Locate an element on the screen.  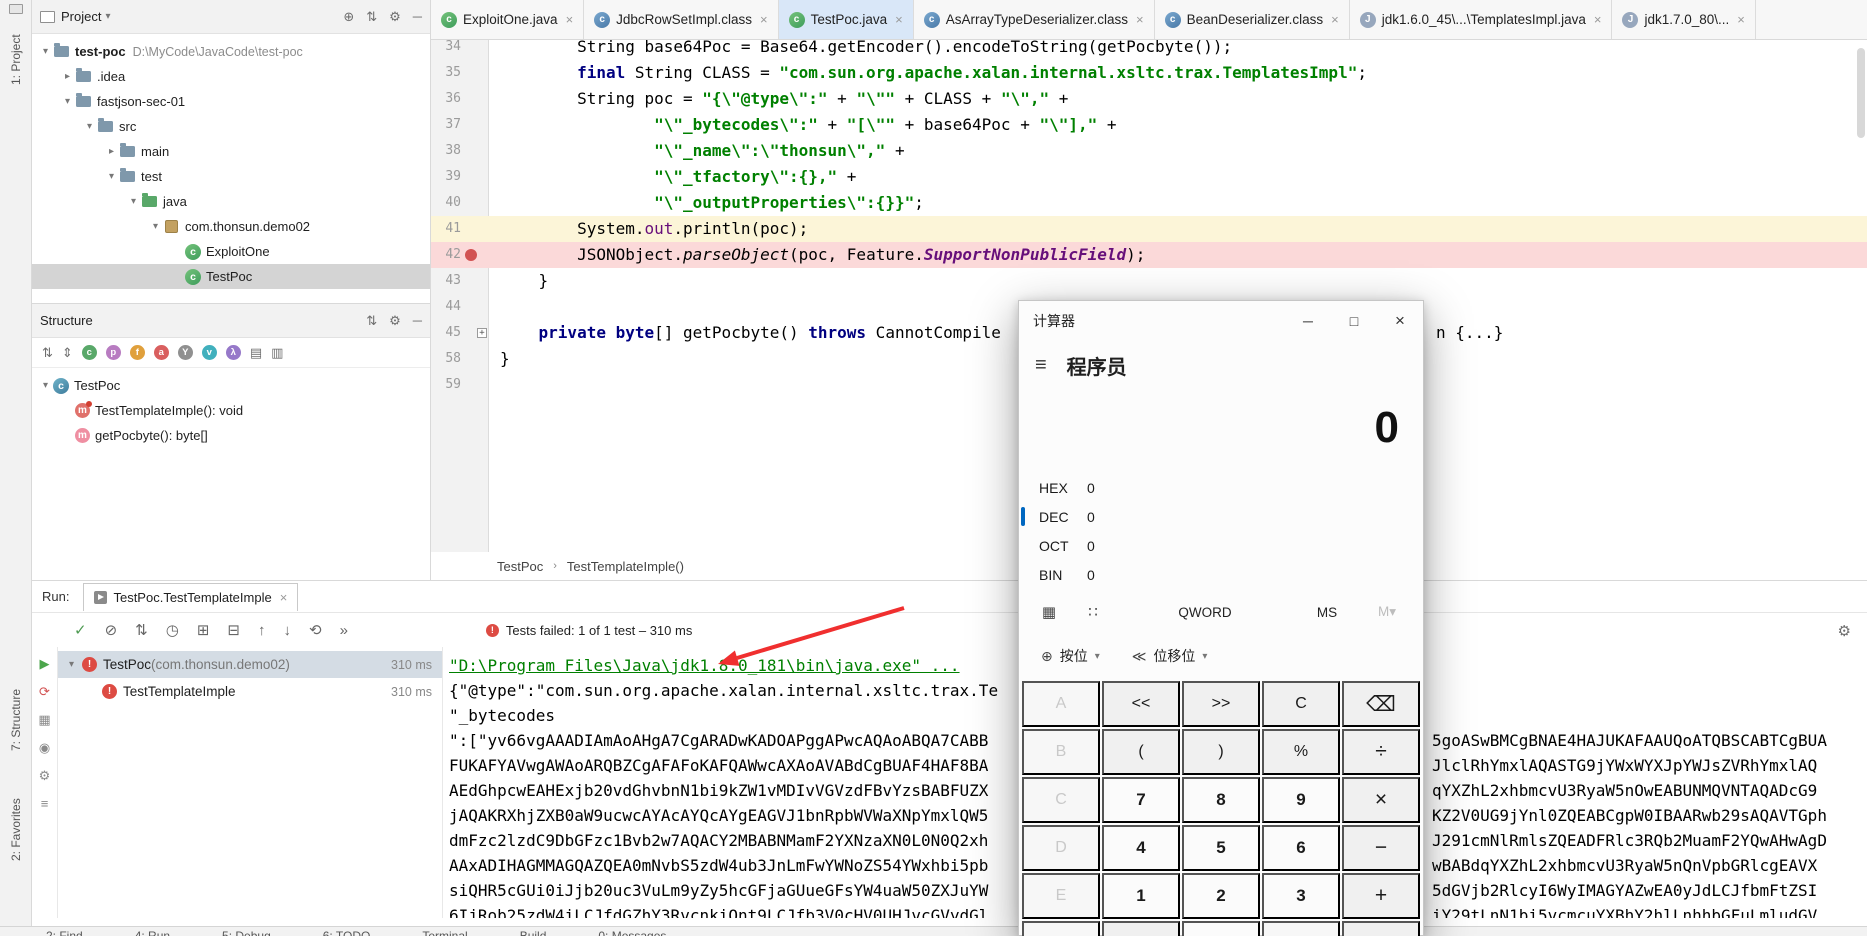
settings-gear-icon: ⚙ is located at coordinates (395, 16).